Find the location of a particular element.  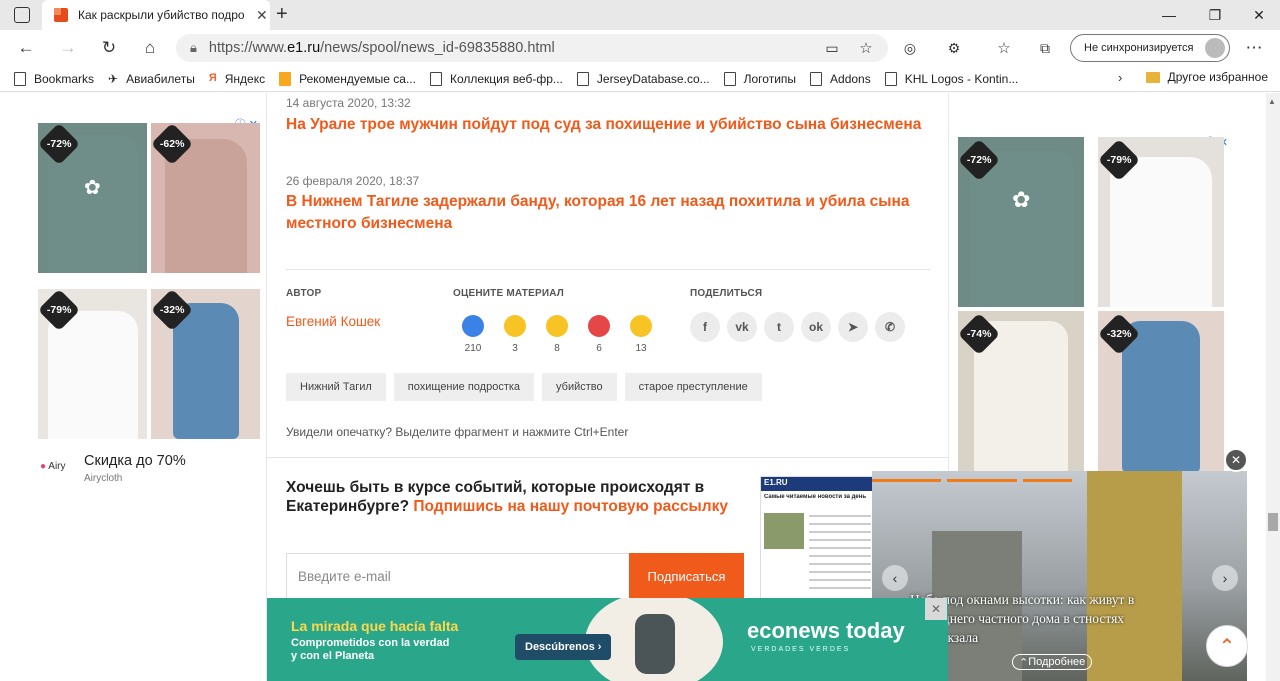

sad-icon is located at coordinates (641, 326).